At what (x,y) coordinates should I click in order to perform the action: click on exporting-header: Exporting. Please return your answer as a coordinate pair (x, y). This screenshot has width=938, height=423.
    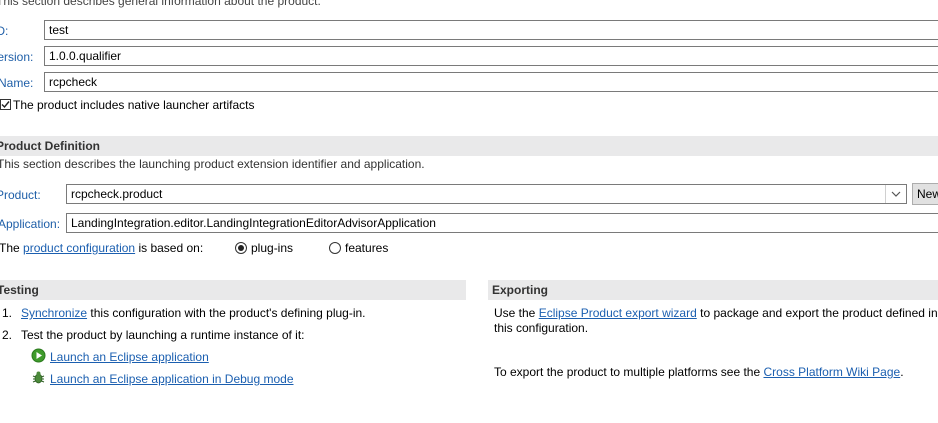
    Looking at the image, I should click on (713, 290).